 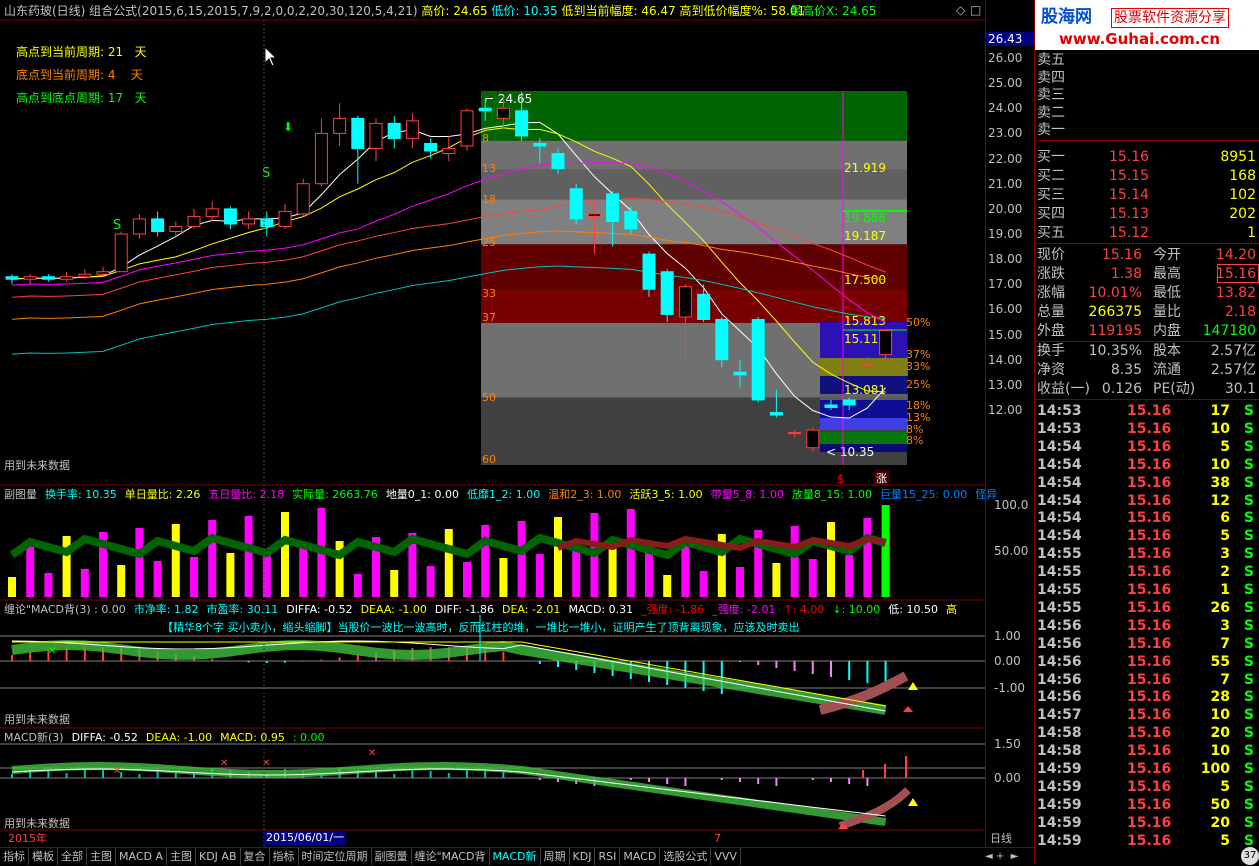 What do you see at coordinates (583, 856) in the screenshot?
I see `tab-14: KDJ` at bounding box center [583, 856].